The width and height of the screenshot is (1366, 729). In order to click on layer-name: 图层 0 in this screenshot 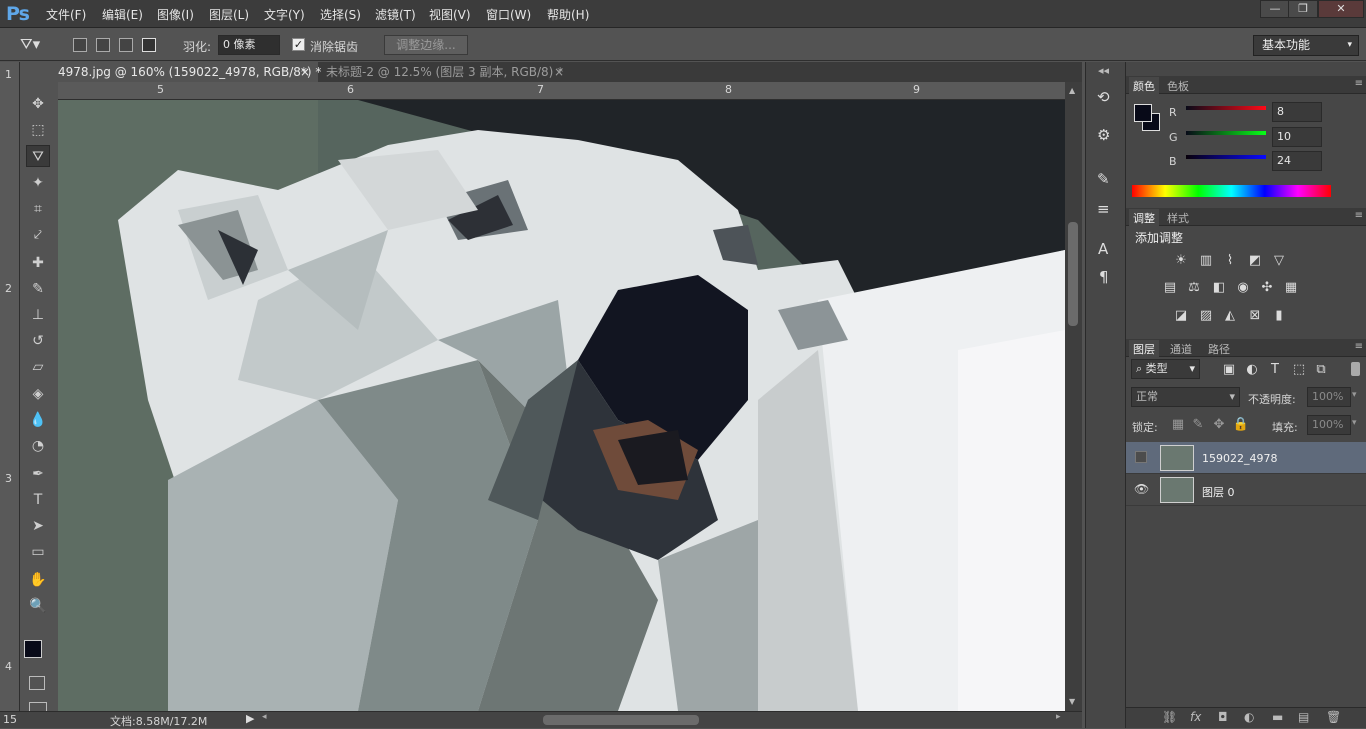, I will do `click(1218, 492)`.